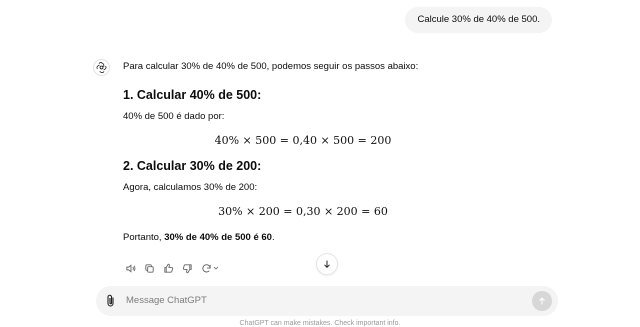 Image resolution: width=640 pixels, height=327 pixels. Describe the element at coordinates (168, 268) in the screenshot. I see `thumbs-up-icon` at that location.